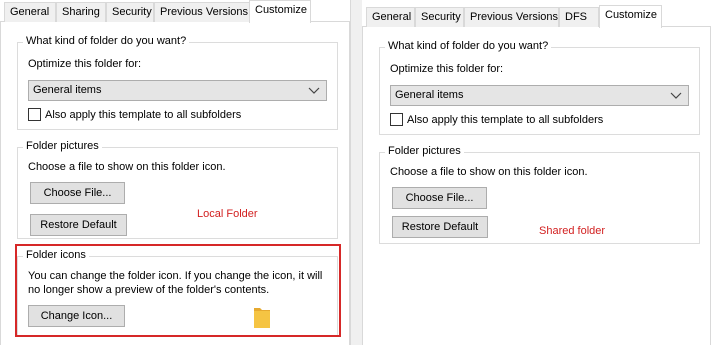 The height and width of the screenshot is (345, 711). What do you see at coordinates (227, 214) in the screenshot?
I see `local-folder-annotation: Local Folder` at bounding box center [227, 214].